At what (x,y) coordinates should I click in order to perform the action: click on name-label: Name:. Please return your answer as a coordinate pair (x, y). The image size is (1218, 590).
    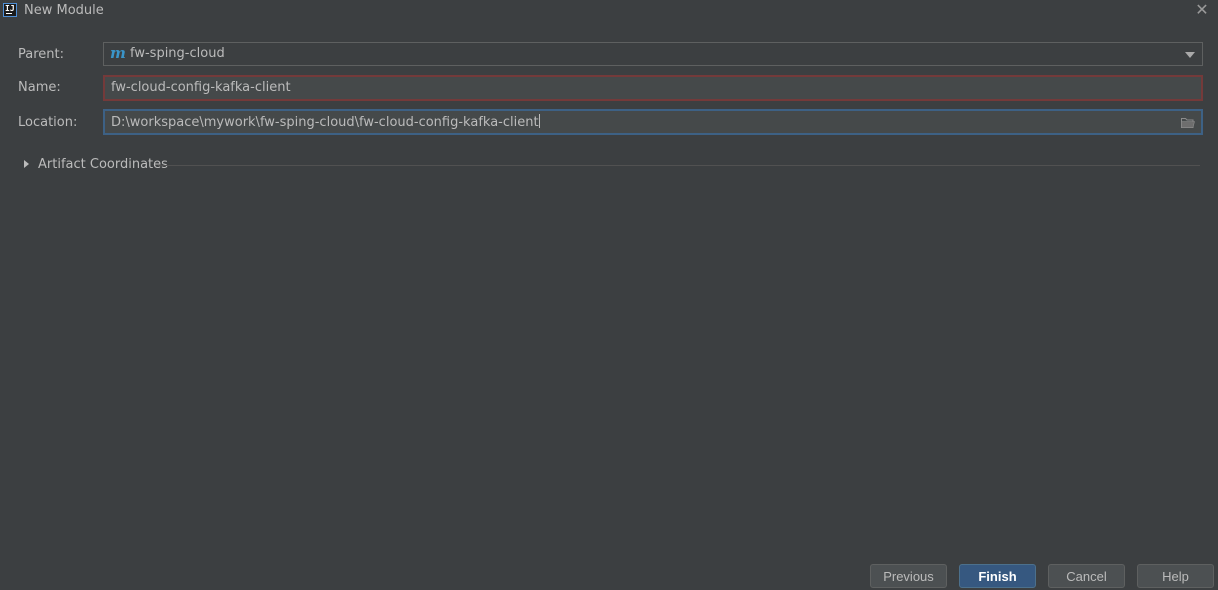
    Looking at the image, I should click on (39, 87).